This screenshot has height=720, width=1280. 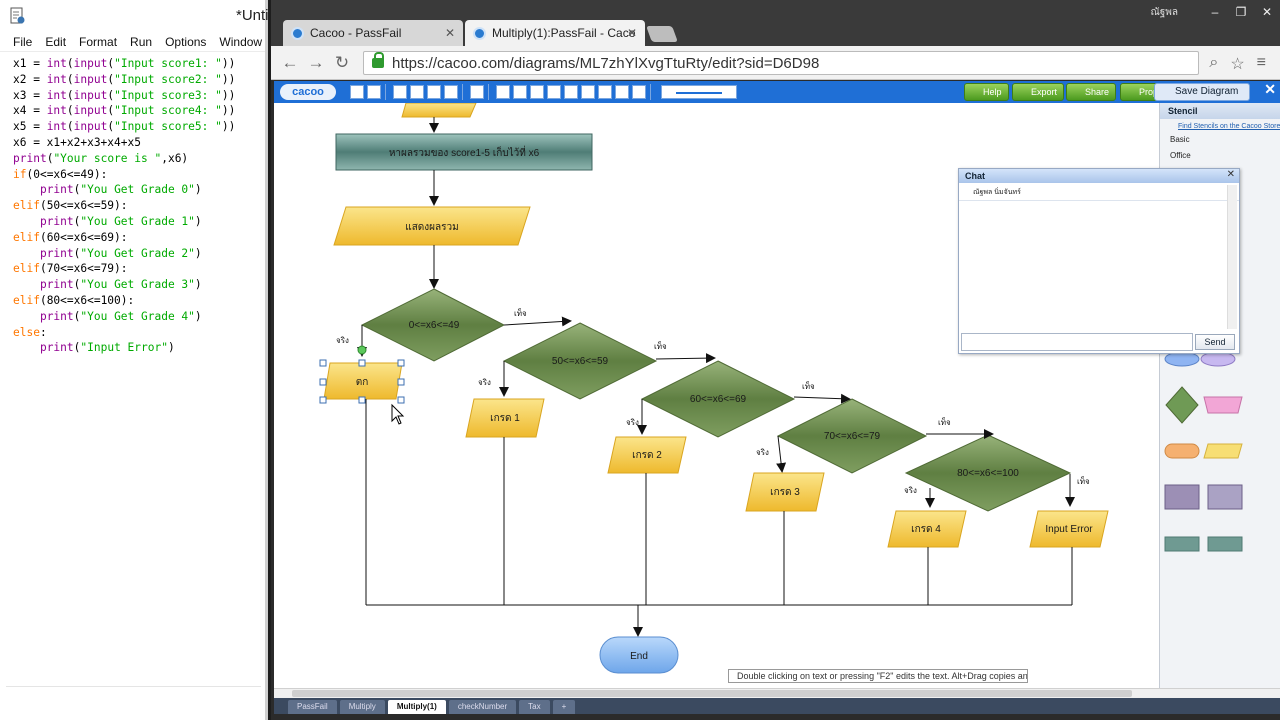 What do you see at coordinates (852, 436) in the screenshot?
I see `decision-4: 70<=x6<=79` at bounding box center [852, 436].